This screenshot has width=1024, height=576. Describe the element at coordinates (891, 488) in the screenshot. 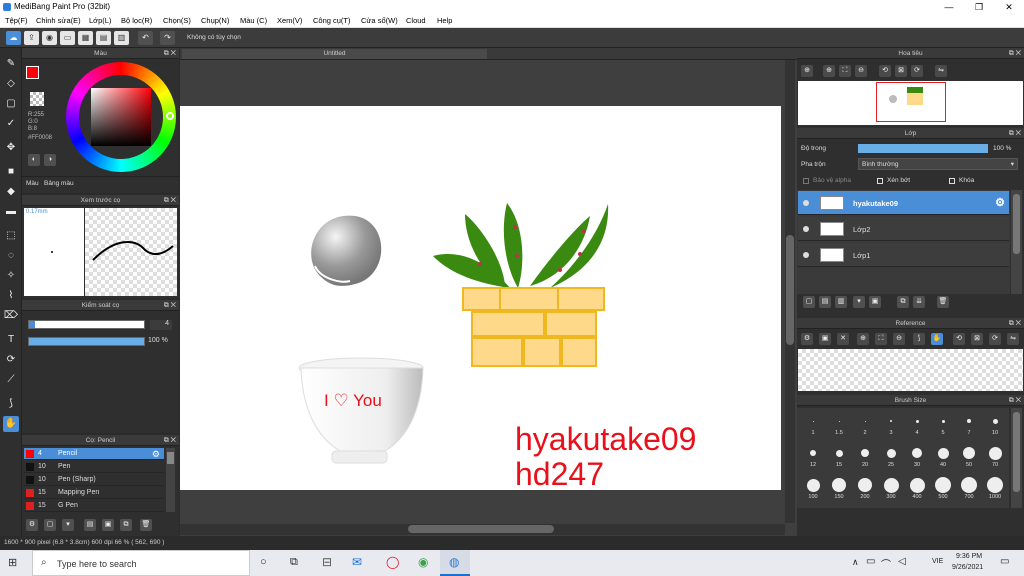

I see `brush-size-option: 300` at that location.